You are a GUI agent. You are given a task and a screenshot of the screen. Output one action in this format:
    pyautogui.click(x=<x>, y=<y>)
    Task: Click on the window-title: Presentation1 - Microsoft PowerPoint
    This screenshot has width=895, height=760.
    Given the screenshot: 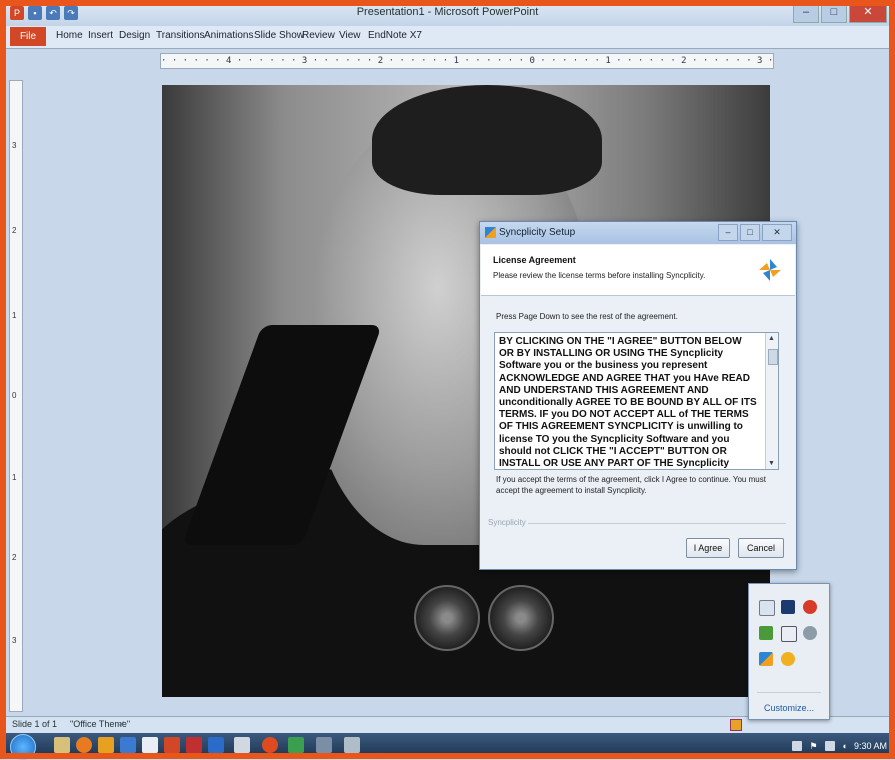 What is the action you would take?
    pyautogui.click(x=447, y=12)
    